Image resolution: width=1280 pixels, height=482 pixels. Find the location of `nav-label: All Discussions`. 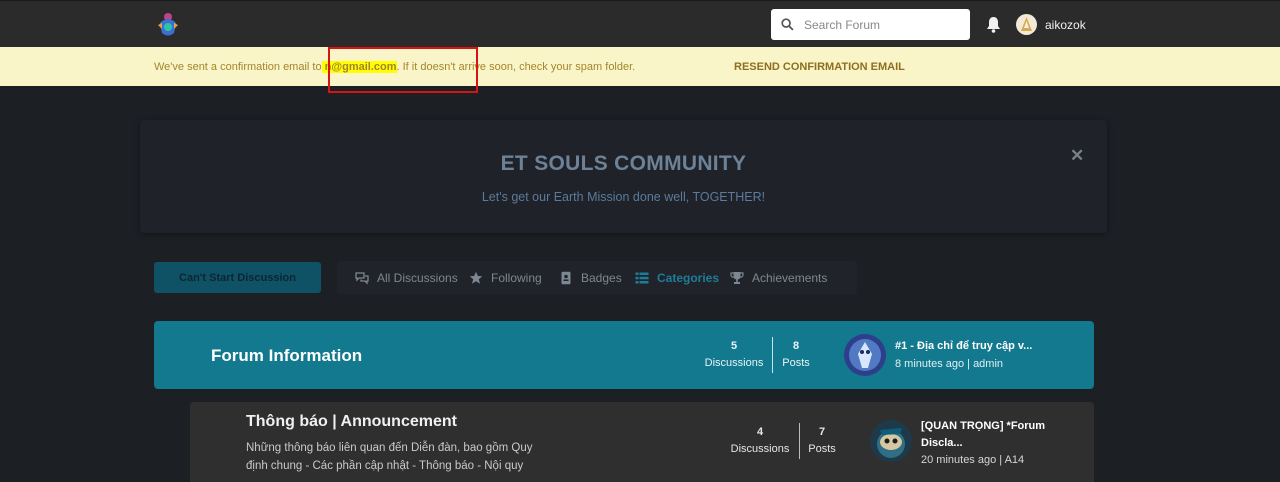

nav-label: All Discussions is located at coordinates (417, 277).